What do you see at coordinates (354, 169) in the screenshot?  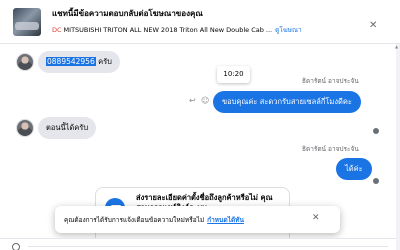 I see `message-bubble-outgoing: ได้ค่ะ` at bounding box center [354, 169].